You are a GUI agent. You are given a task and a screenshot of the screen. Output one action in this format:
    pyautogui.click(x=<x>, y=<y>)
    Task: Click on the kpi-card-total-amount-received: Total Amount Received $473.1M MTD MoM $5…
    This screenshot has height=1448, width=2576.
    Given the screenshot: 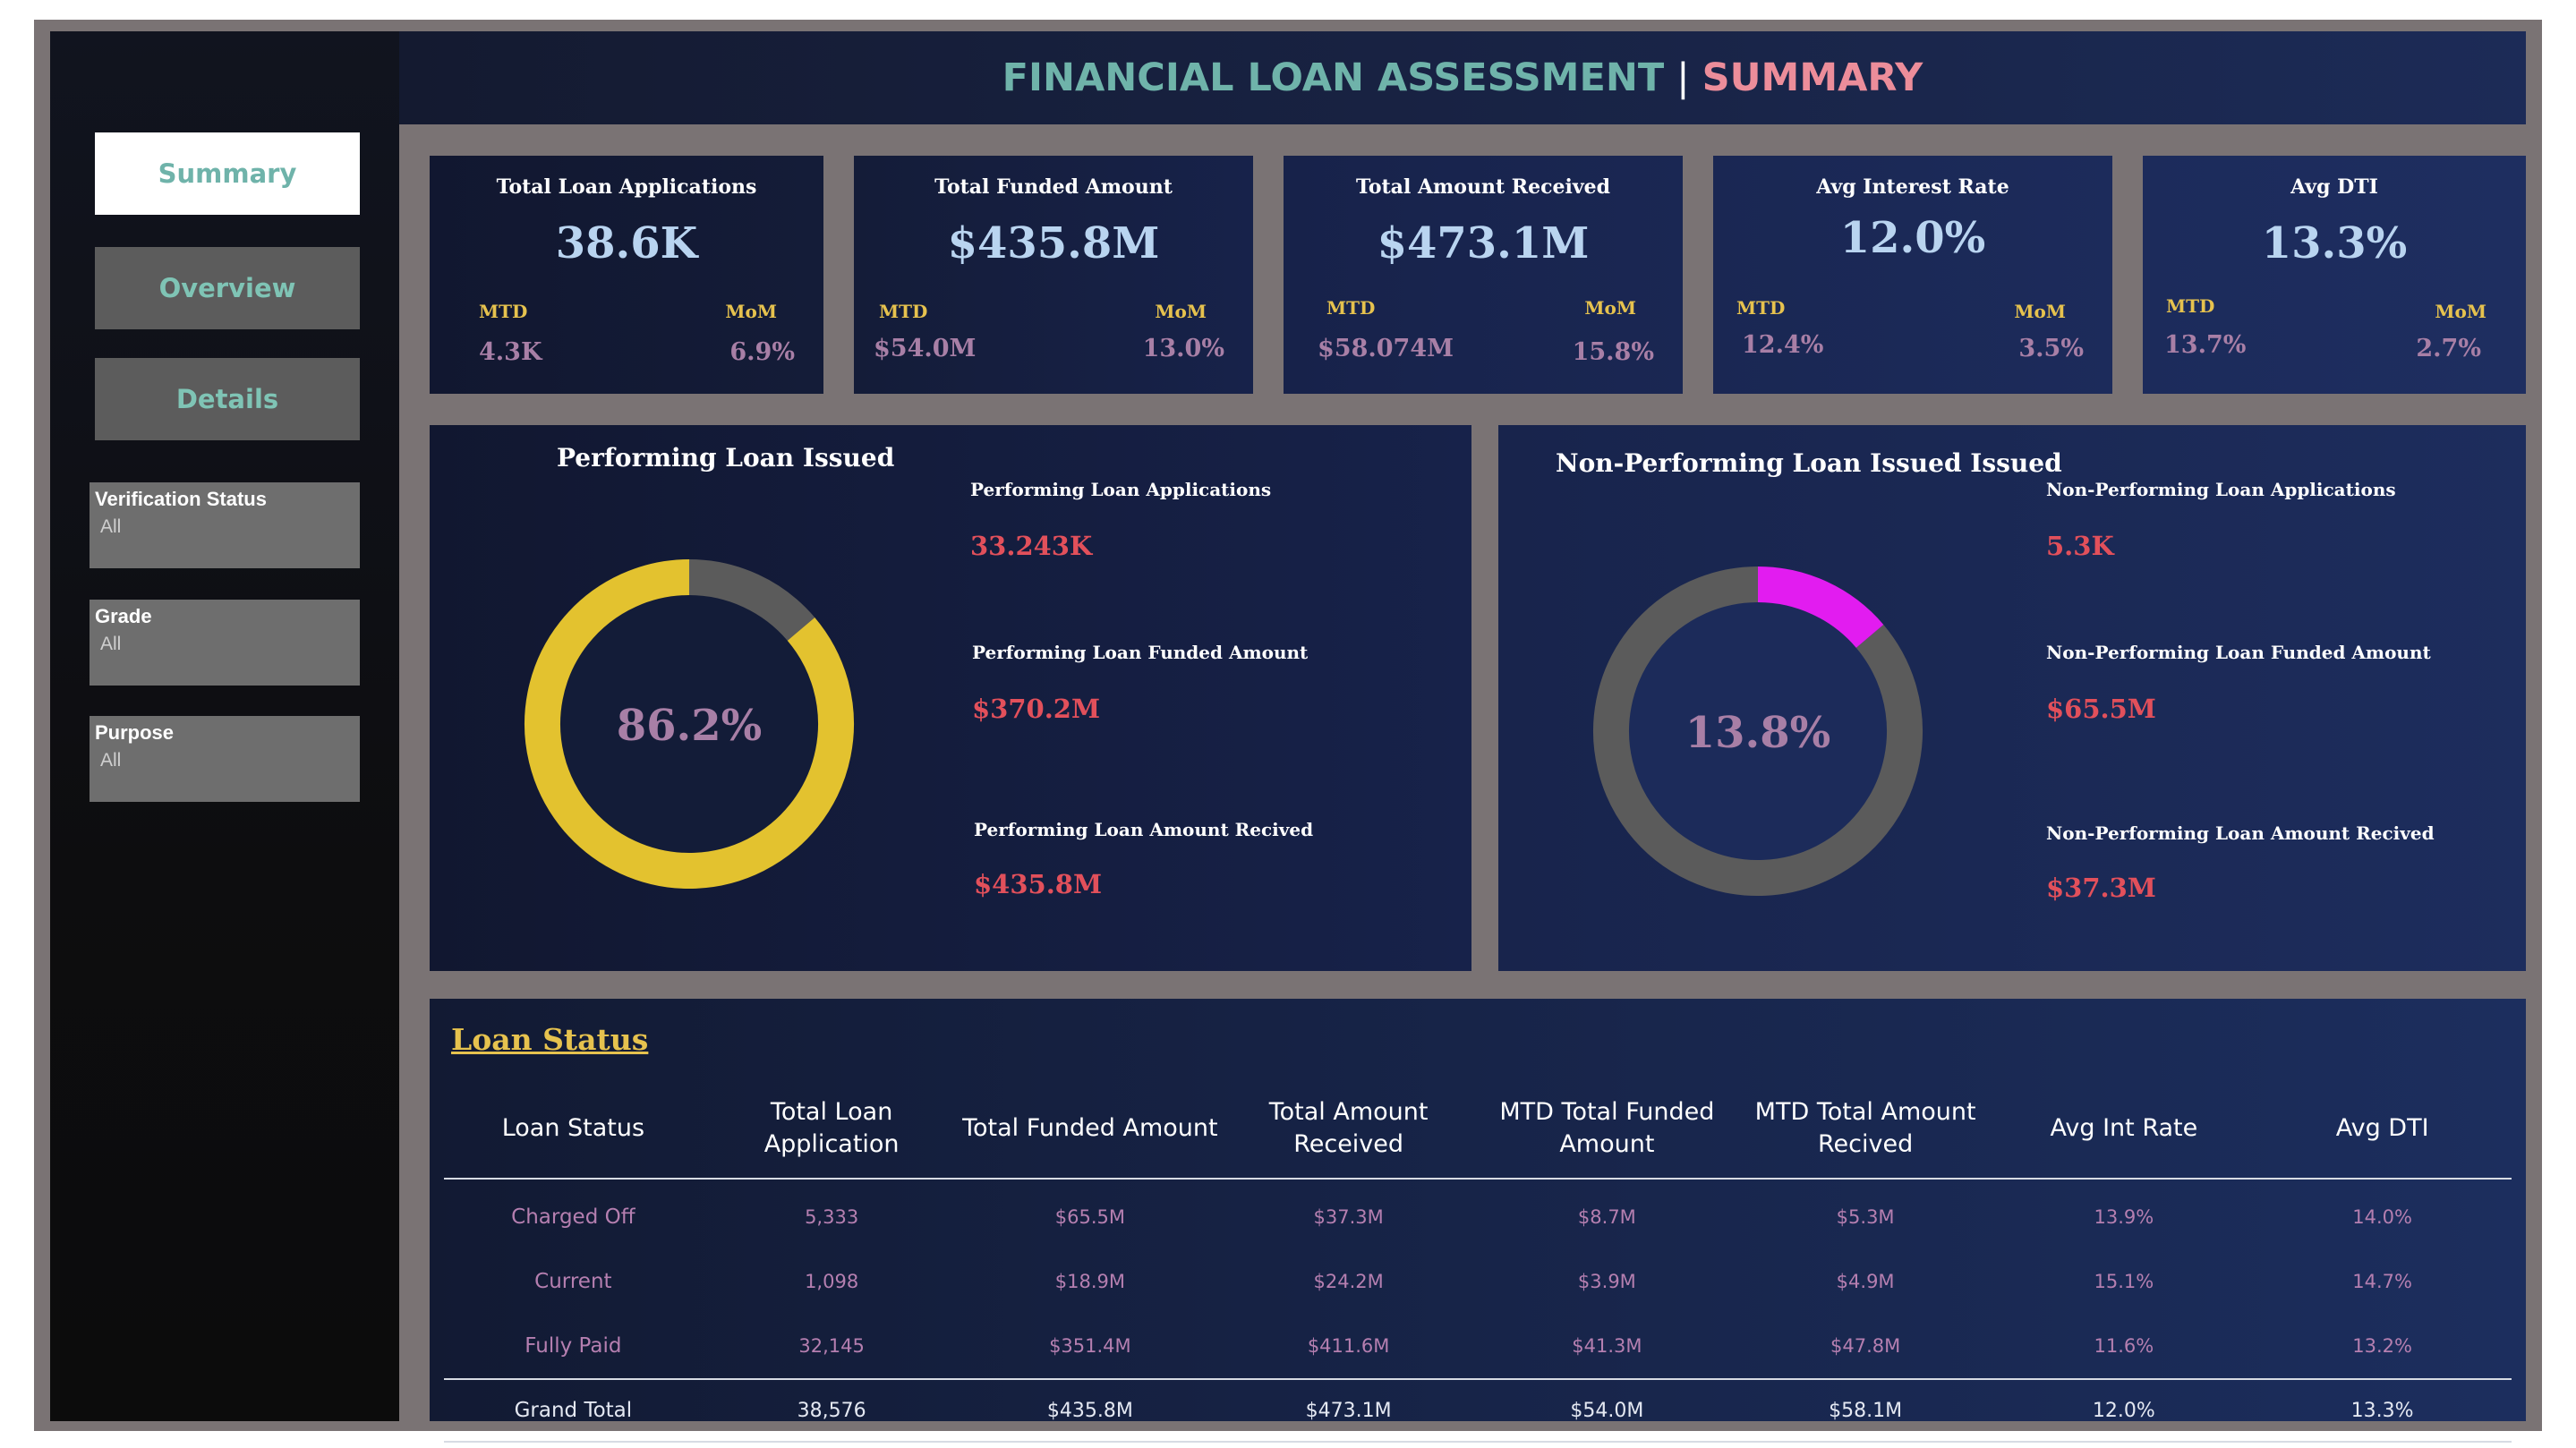 What is the action you would take?
    pyautogui.click(x=1483, y=275)
    